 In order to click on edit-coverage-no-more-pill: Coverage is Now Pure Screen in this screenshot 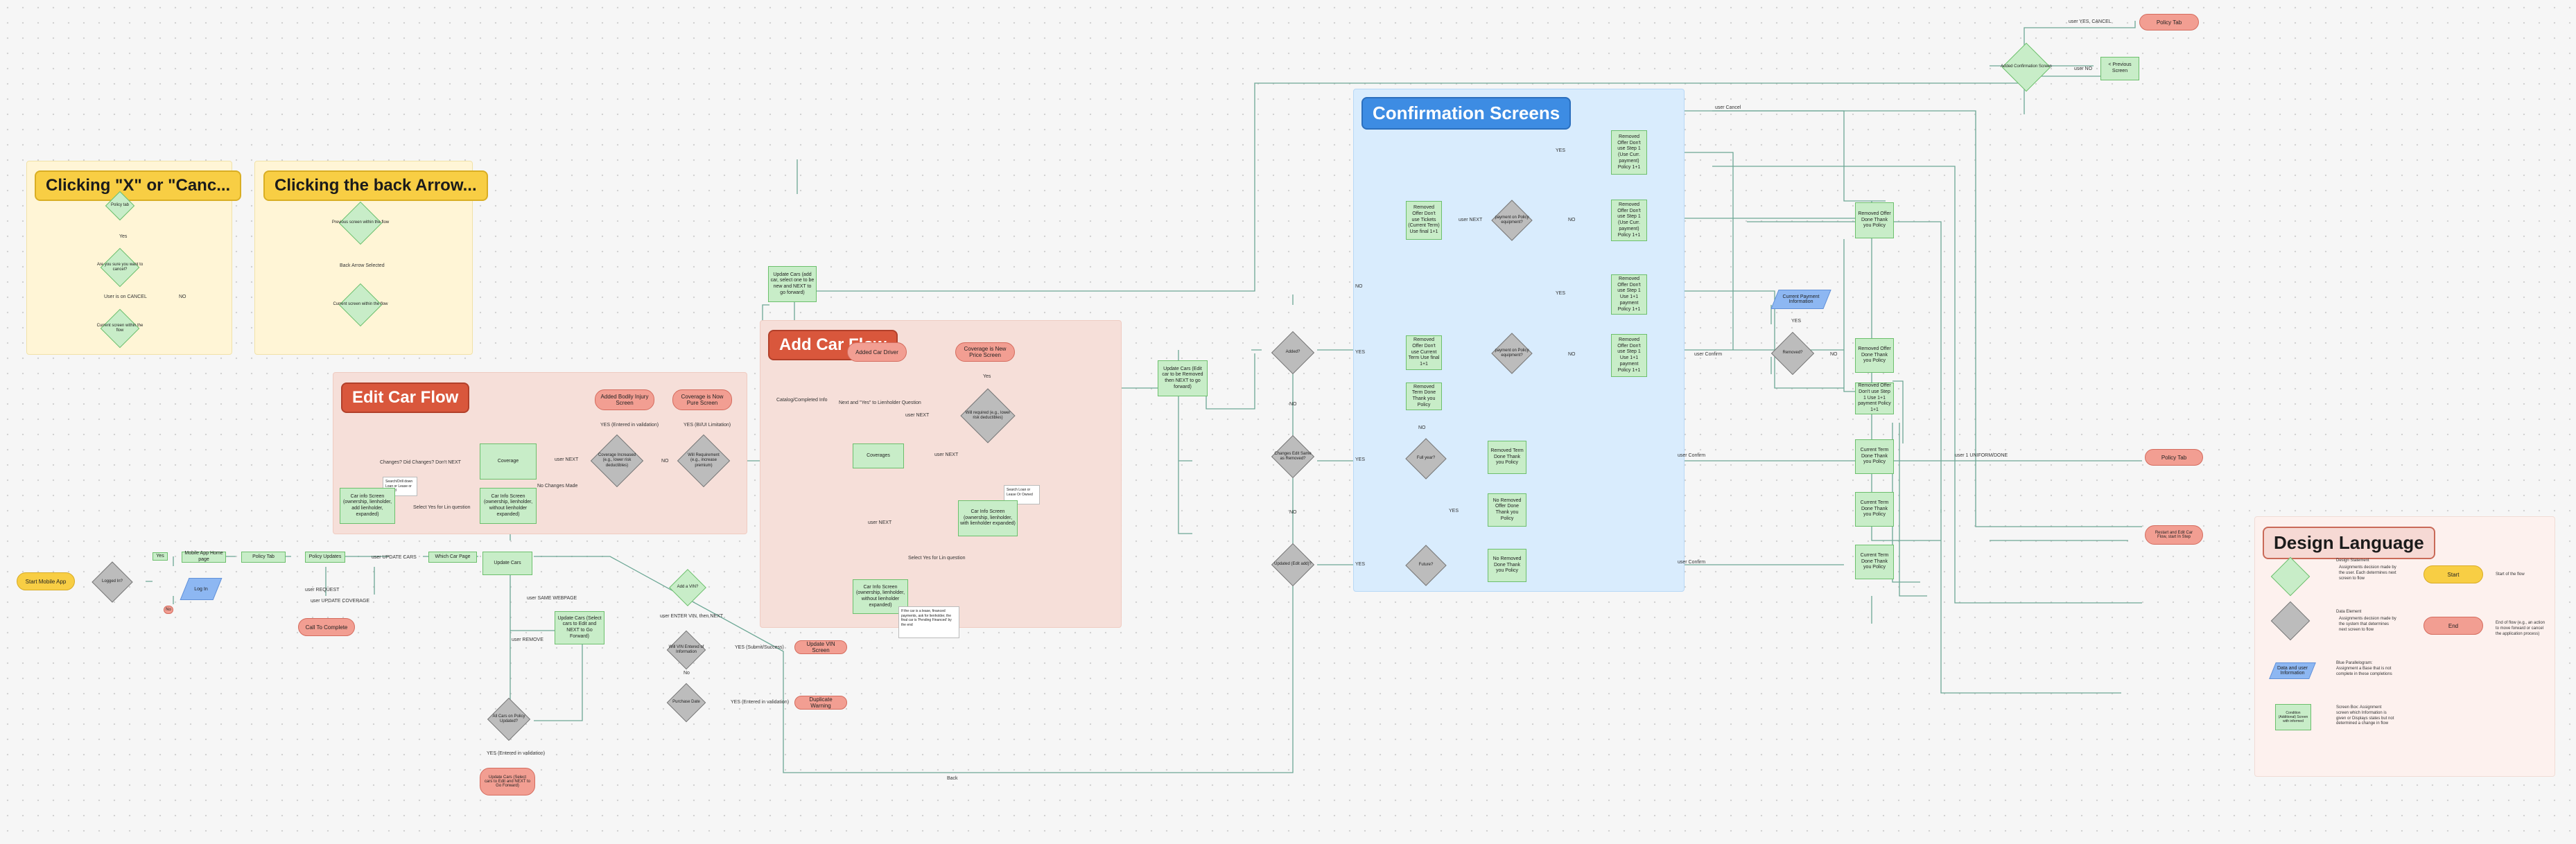, I will do `click(702, 400)`.